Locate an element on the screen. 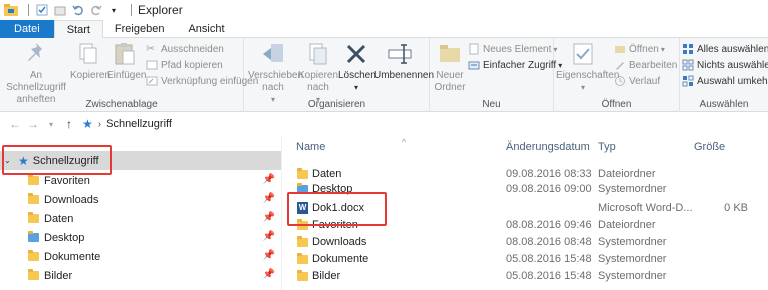 The width and height of the screenshot is (768, 290). breadcrumb-chevron-icon: › is located at coordinates (99, 124).